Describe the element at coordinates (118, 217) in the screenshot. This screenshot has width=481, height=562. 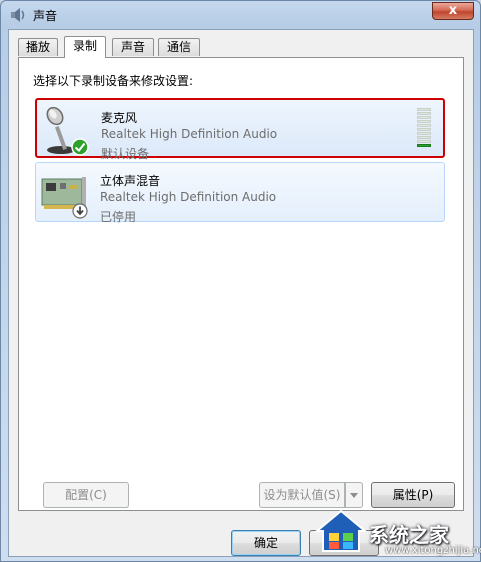
I see `device-status: 已停用` at that location.